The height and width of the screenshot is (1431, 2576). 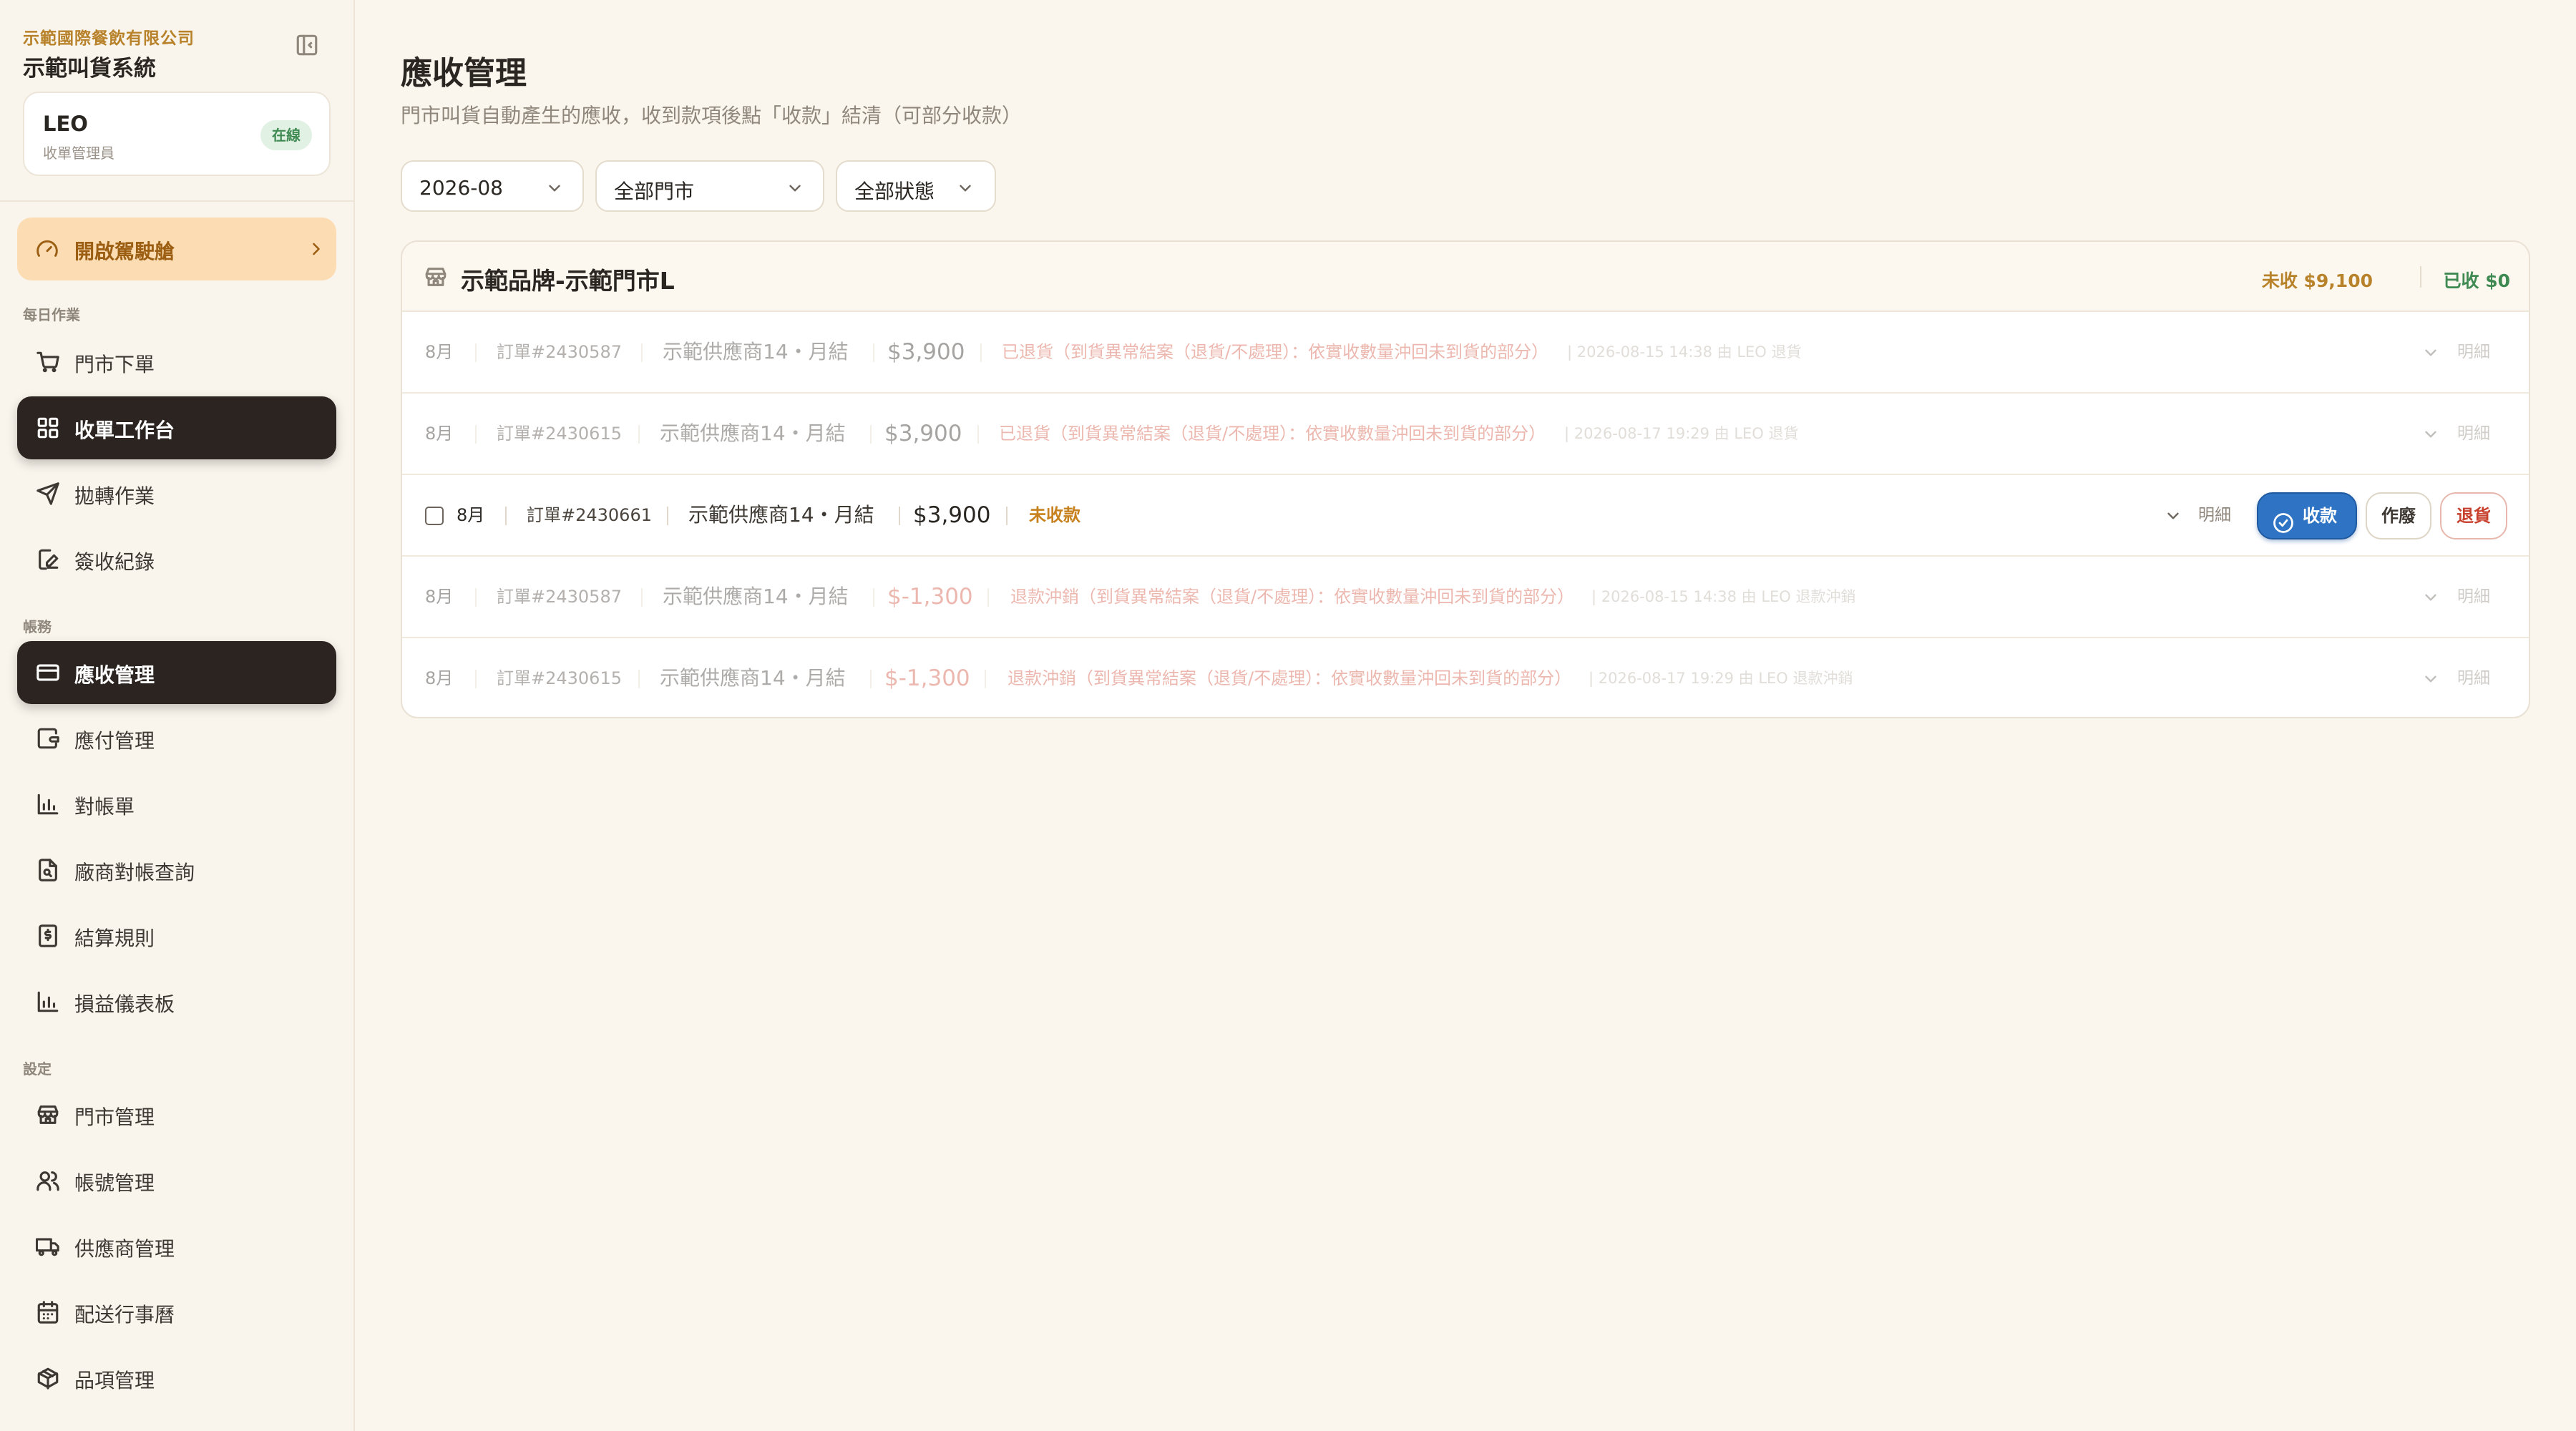 I want to click on store-icon, so click(x=48, y=1115).